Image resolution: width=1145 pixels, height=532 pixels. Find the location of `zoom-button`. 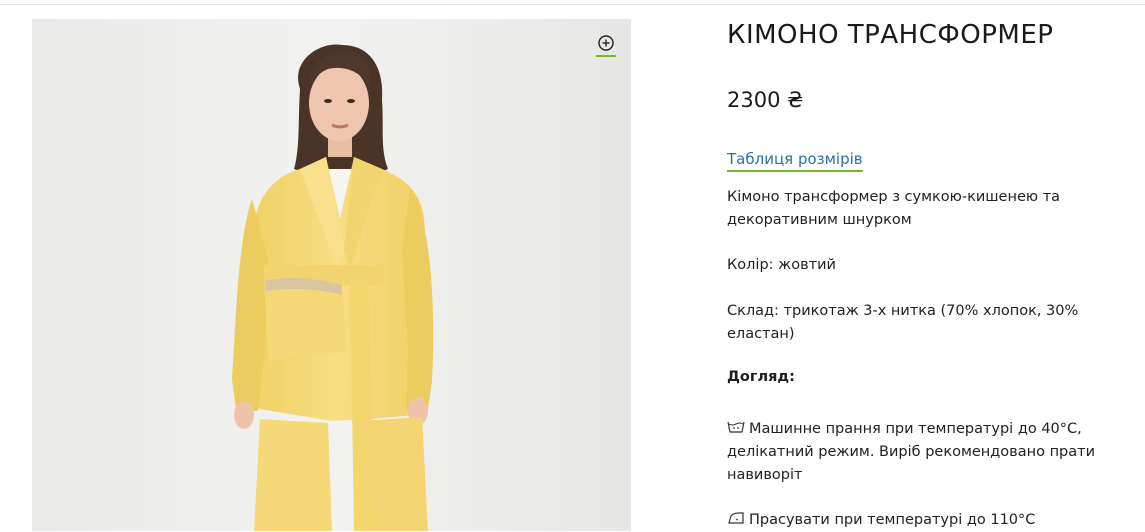

zoom-button is located at coordinates (606, 45).